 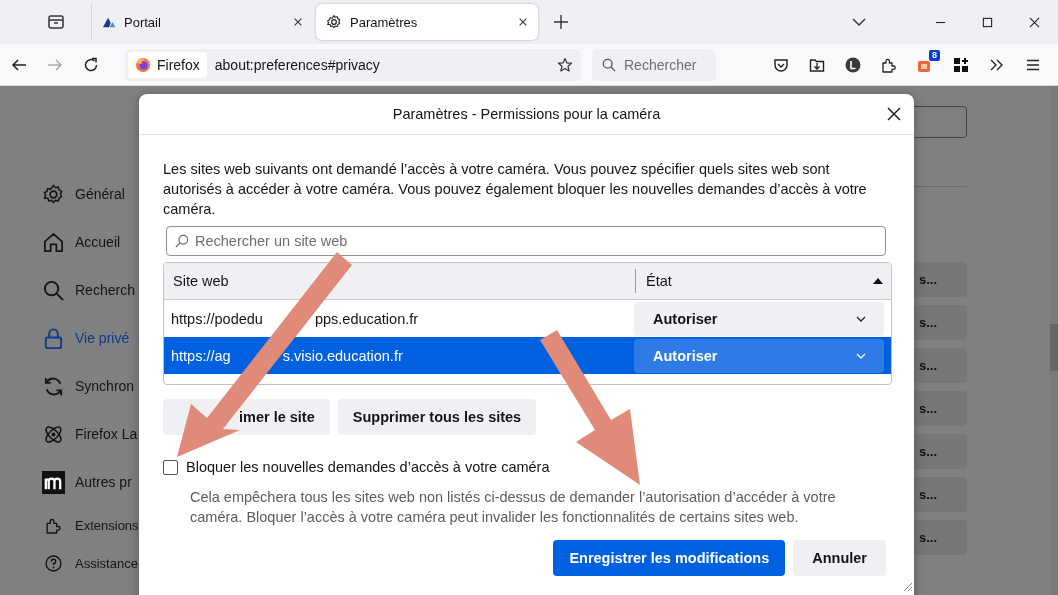 I want to click on downloads-icon, so click(x=817, y=64).